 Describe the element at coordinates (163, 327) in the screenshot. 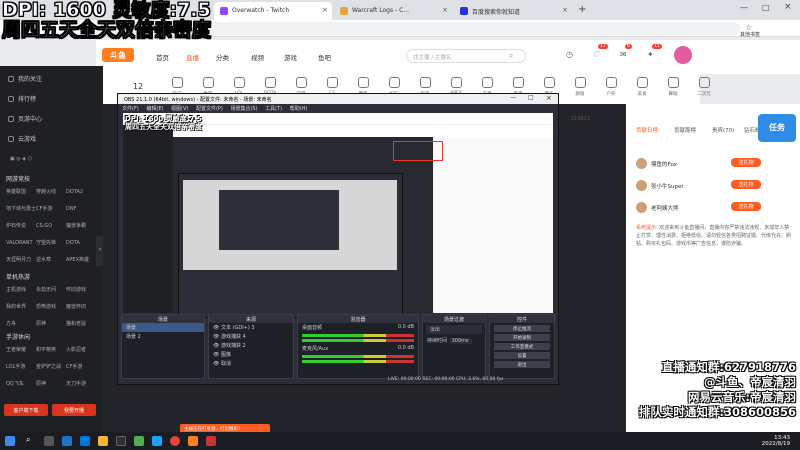

I see `scene-item: 场景` at that location.